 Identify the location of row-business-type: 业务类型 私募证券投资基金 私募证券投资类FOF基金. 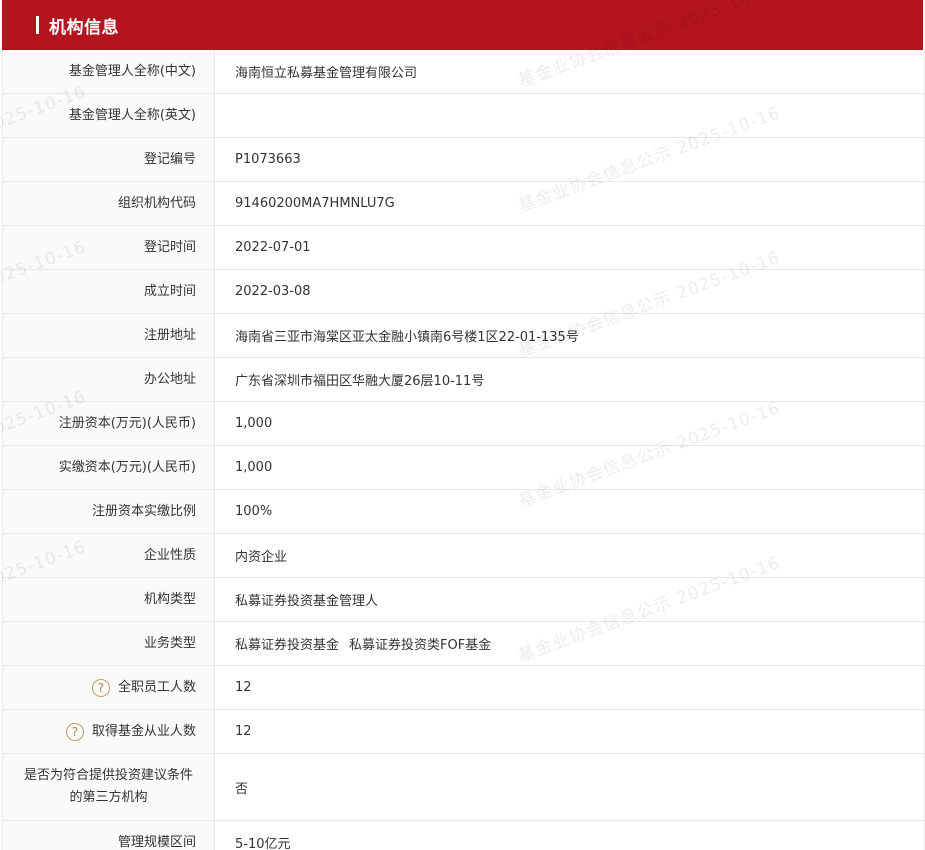
(463, 644).